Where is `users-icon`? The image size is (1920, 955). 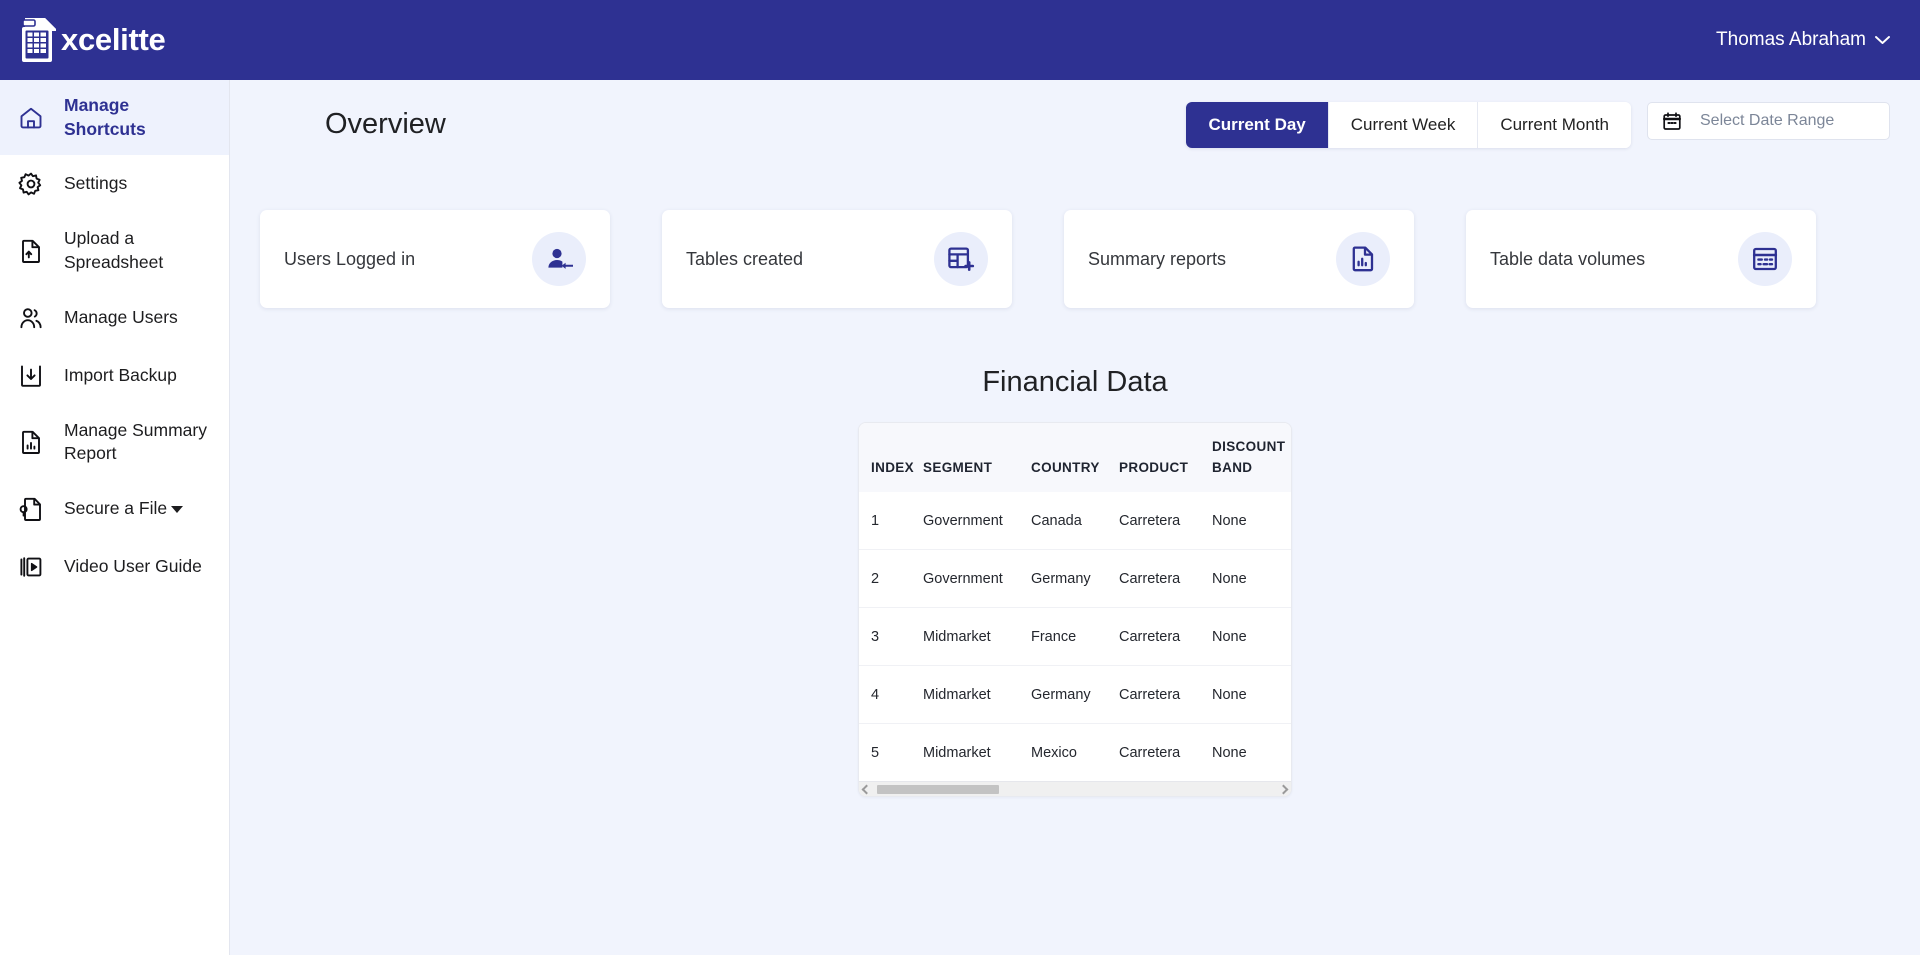
users-icon is located at coordinates (31, 318).